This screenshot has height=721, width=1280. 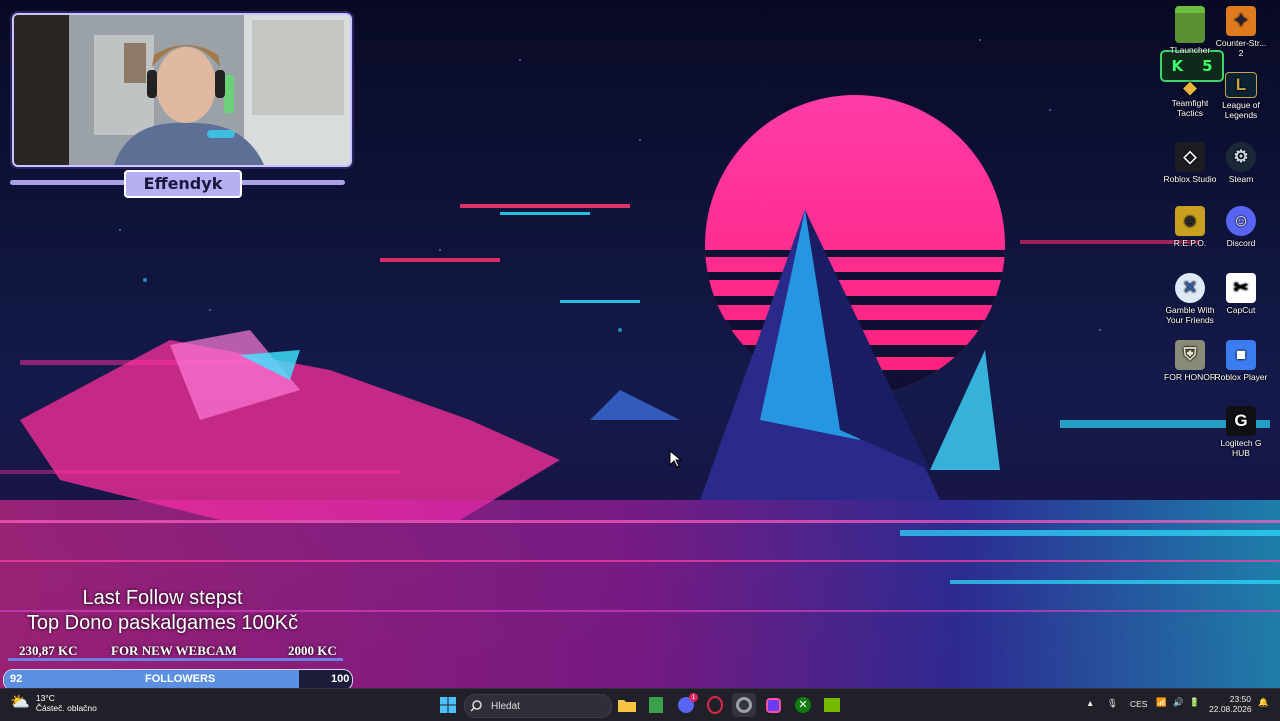 I want to click on league-of-legends-icon: L, so click(x=1241, y=85).